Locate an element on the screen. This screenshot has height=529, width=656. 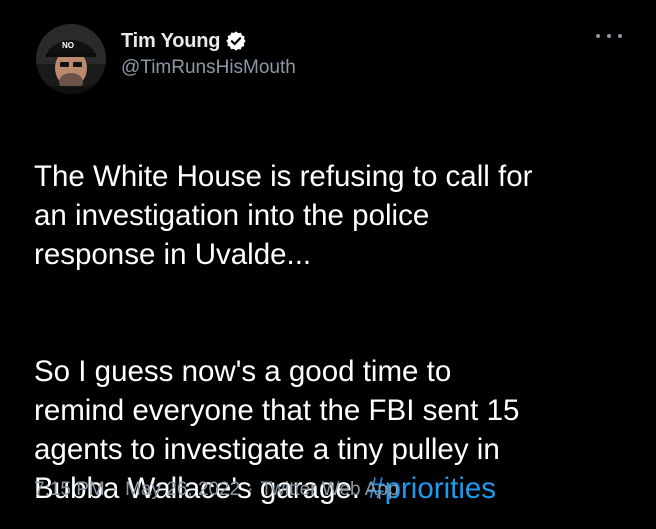
author-name-row: Tim Young is located at coordinates (184, 41).